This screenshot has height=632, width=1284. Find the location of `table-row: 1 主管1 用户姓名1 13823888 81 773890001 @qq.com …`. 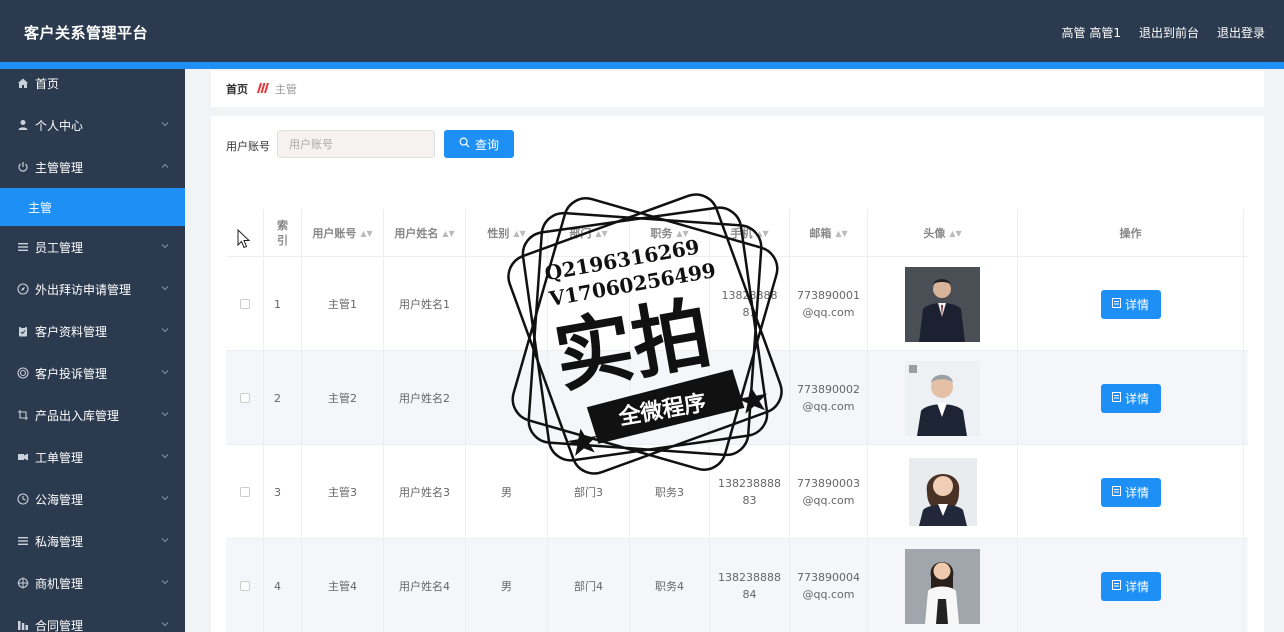

table-row: 1 主管1 用户姓名1 13823888 81 773890001 @qq.com … is located at coordinates (737, 304).